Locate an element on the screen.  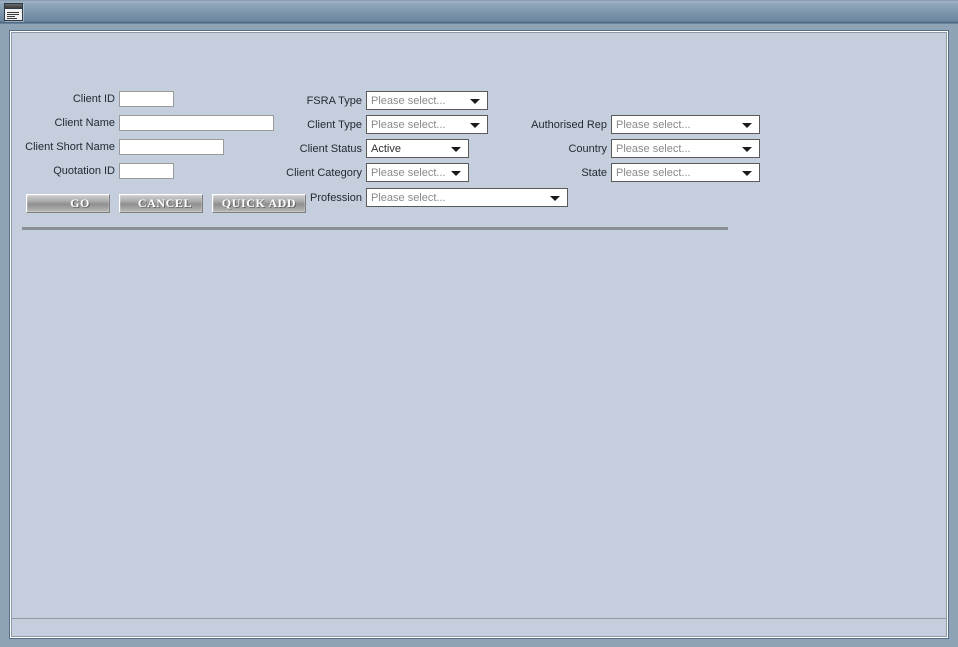
label-fsra-type: FSRA Type is located at coordinates (334, 100).